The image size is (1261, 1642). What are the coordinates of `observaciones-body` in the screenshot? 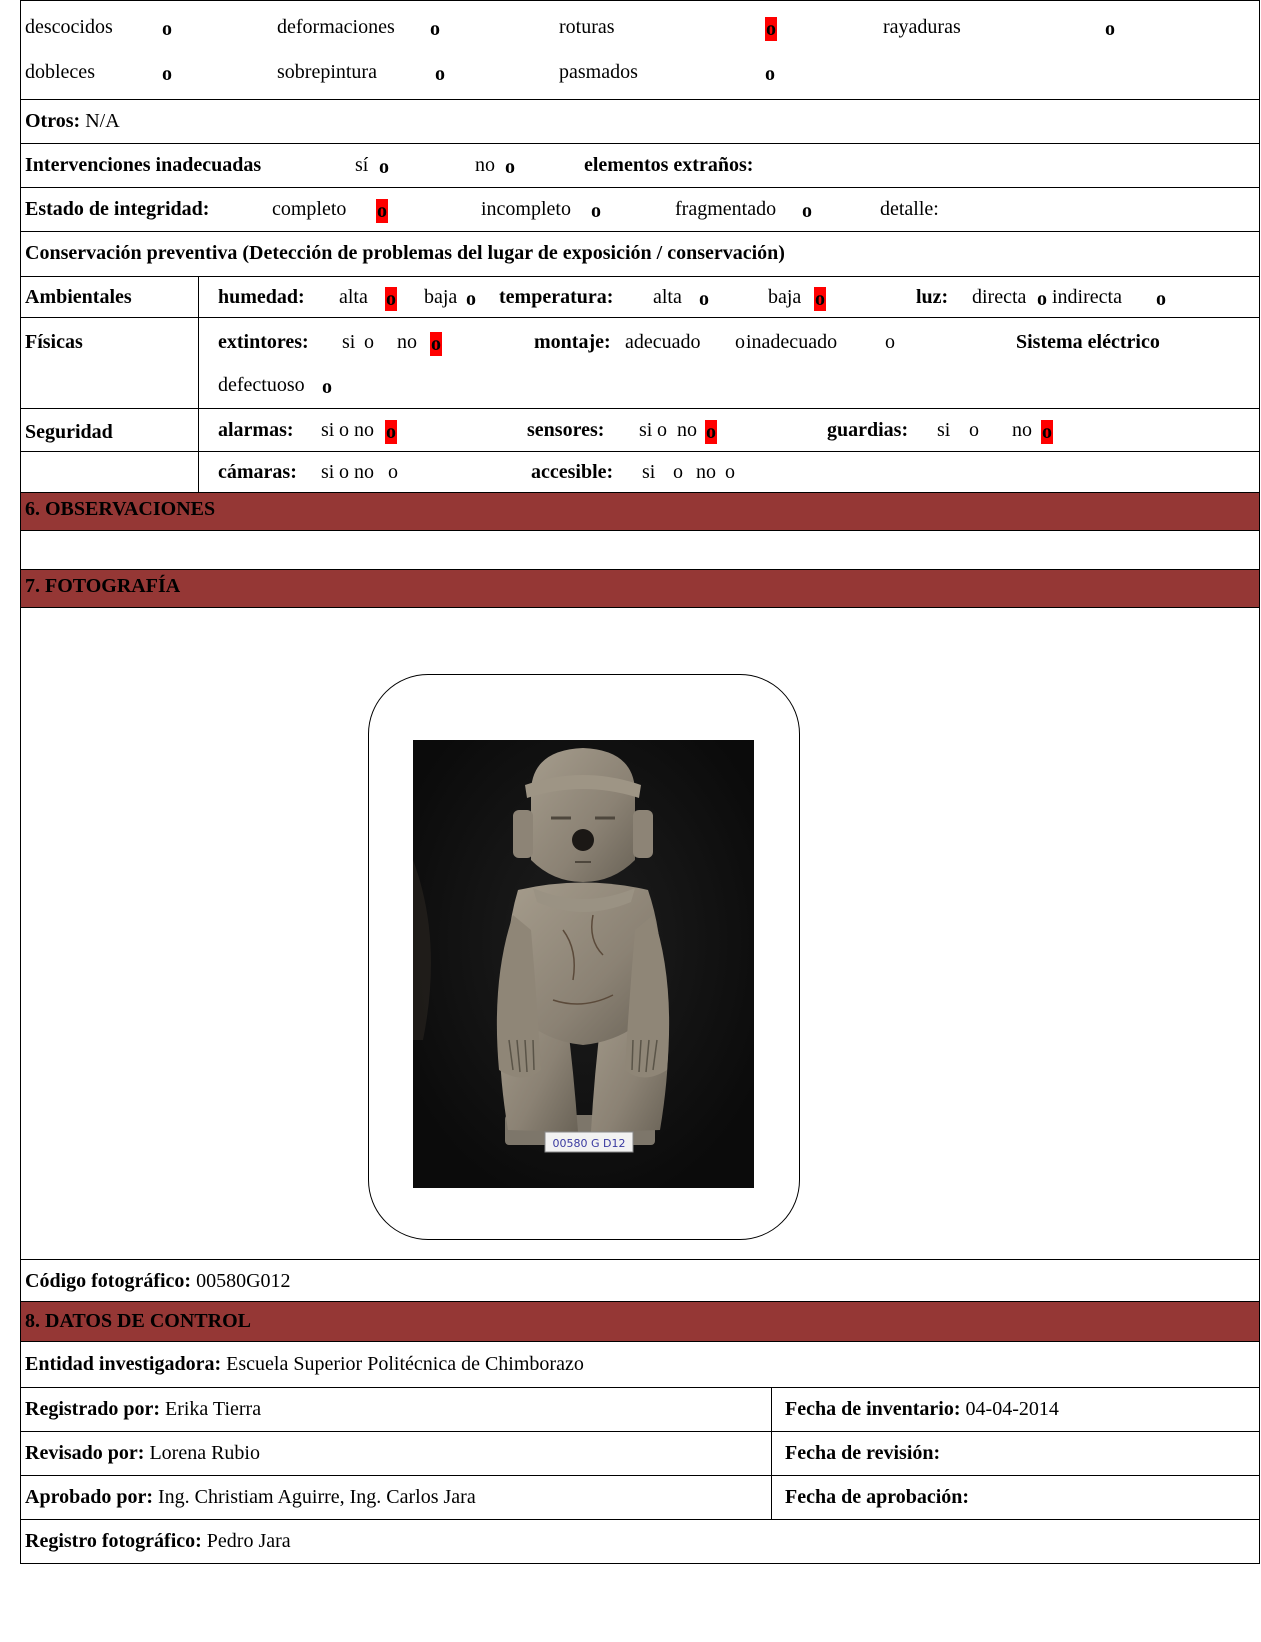 It's located at (640, 550).